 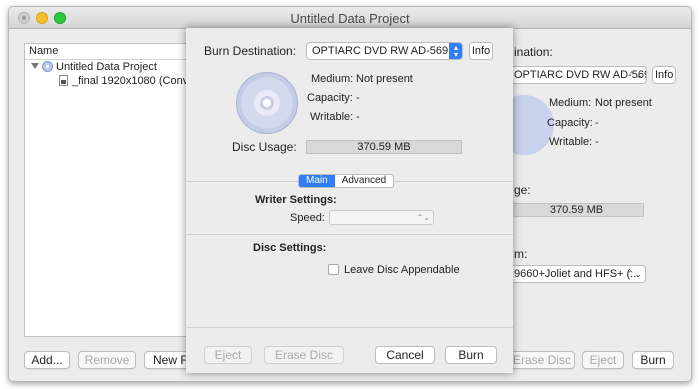 I want to click on tree-item-project: Untitled Data Project, so click(x=114, y=67).